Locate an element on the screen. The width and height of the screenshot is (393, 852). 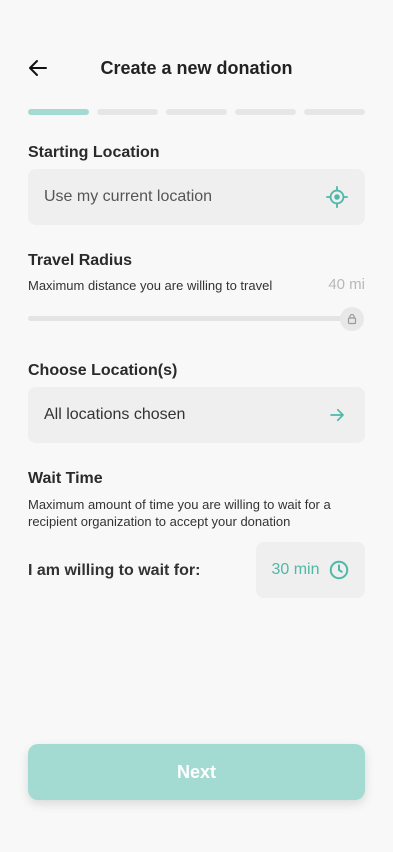
travel-radius-slider-track is located at coordinates (187, 318).